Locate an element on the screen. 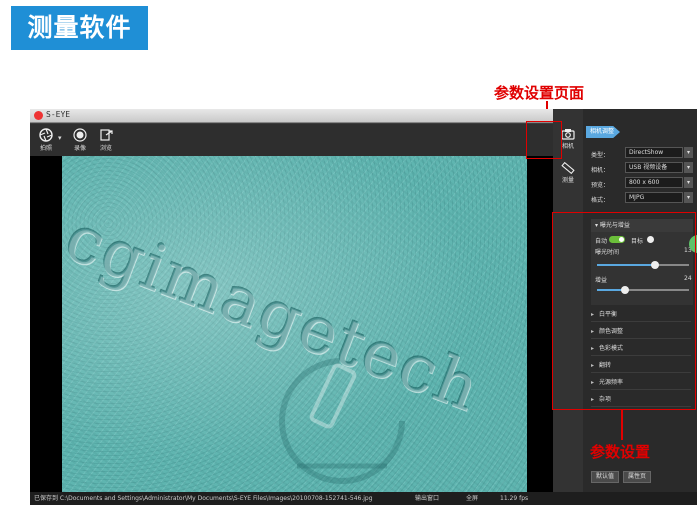 This screenshot has width=700, height=507. record-button: 录像 is located at coordinates (80, 141).